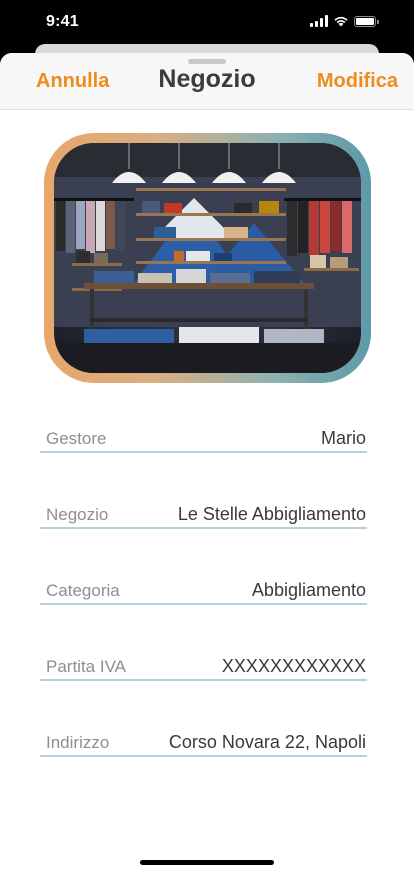  Describe the element at coordinates (293, 666) in the screenshot. I see `field-value: XXXXXXXXXXXX` at that location.